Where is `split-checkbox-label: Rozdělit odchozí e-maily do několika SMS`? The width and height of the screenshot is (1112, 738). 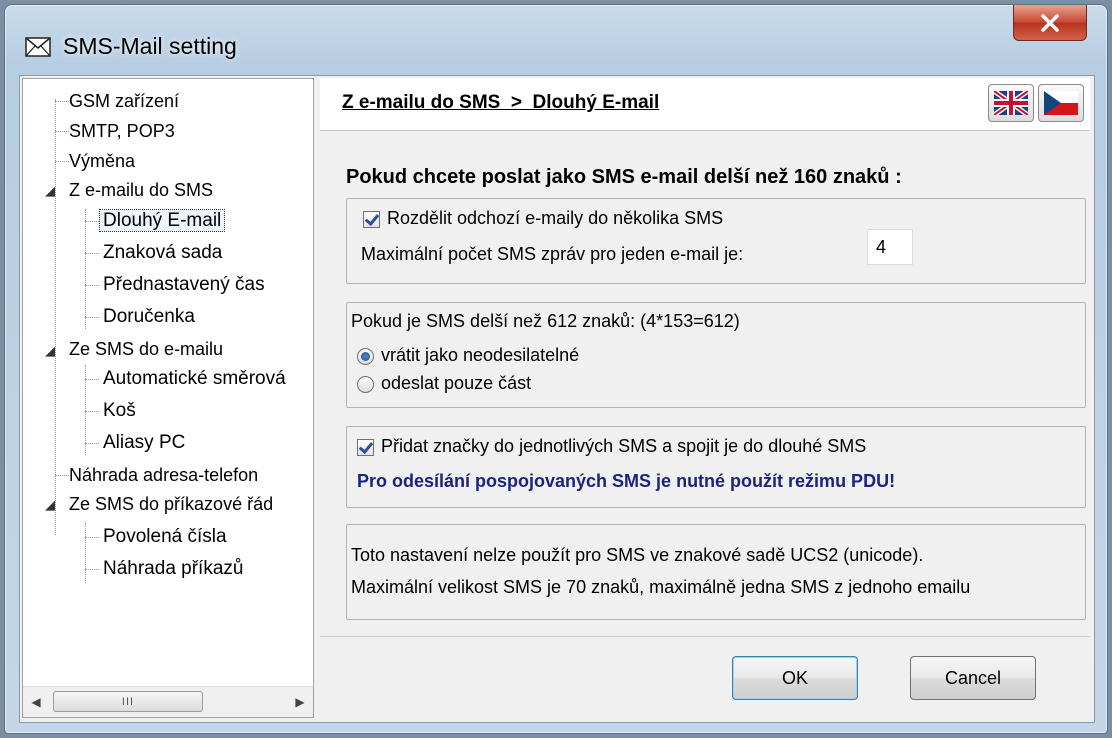 split-checkbox-label: Rozdělit odchozí e-maily do několika SMS is located at coordinates (555, 218).